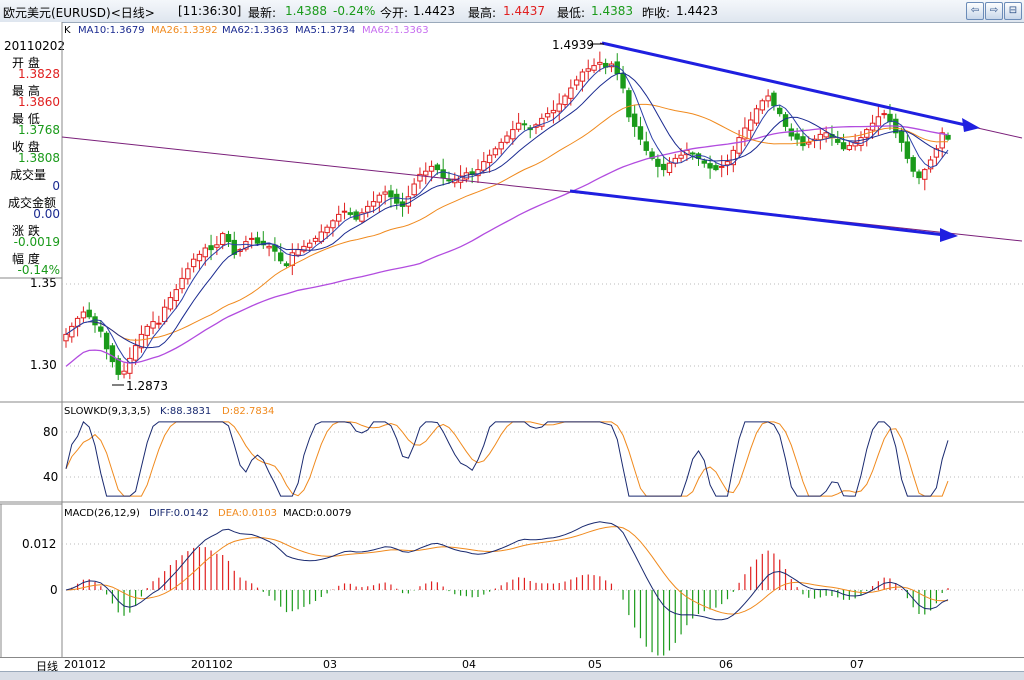 The image size is (1024, 680). I want to click on macd-diff-line, so click(507, 571).